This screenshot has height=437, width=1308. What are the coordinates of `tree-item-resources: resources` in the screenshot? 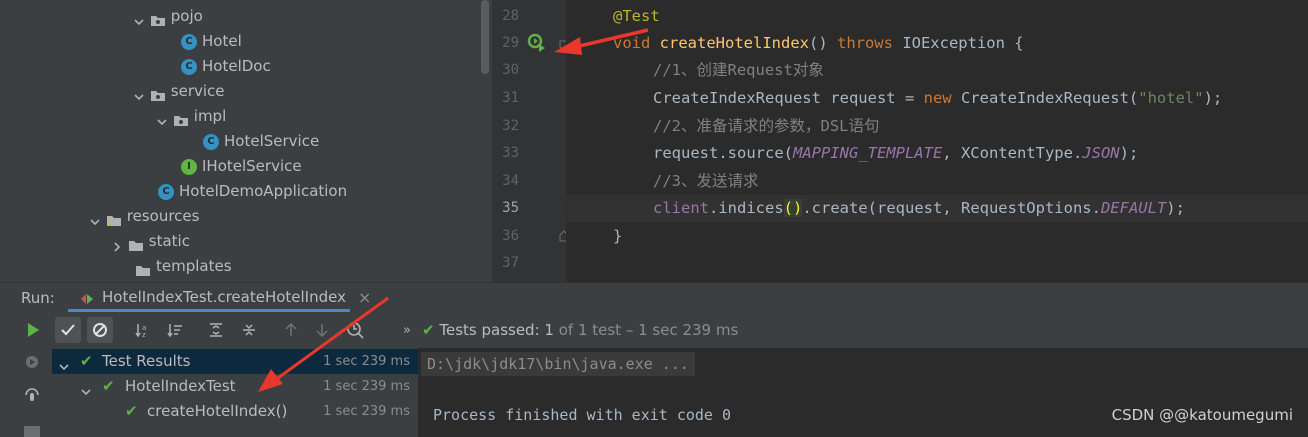 It's located at (144, 216).